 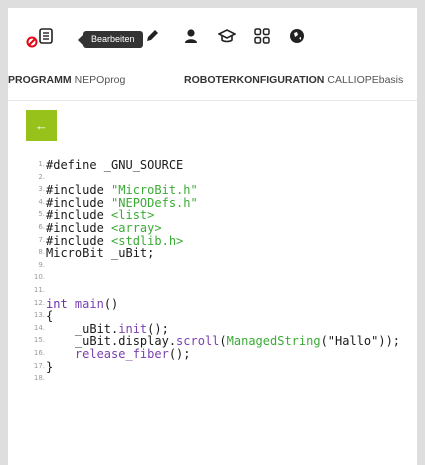 What do you see at coordinates (193, 37) in the screenshot?
I see `user-icon` at bounding box center [193, 37].